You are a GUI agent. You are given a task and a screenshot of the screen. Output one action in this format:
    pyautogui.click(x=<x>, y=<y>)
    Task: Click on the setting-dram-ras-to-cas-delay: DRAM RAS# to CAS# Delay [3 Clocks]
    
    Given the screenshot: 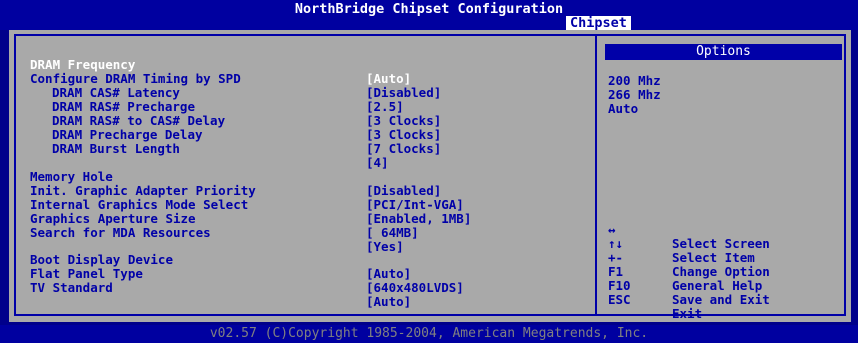 What is the action you would take?
    pyautogui.click(x=228, y=121)
    